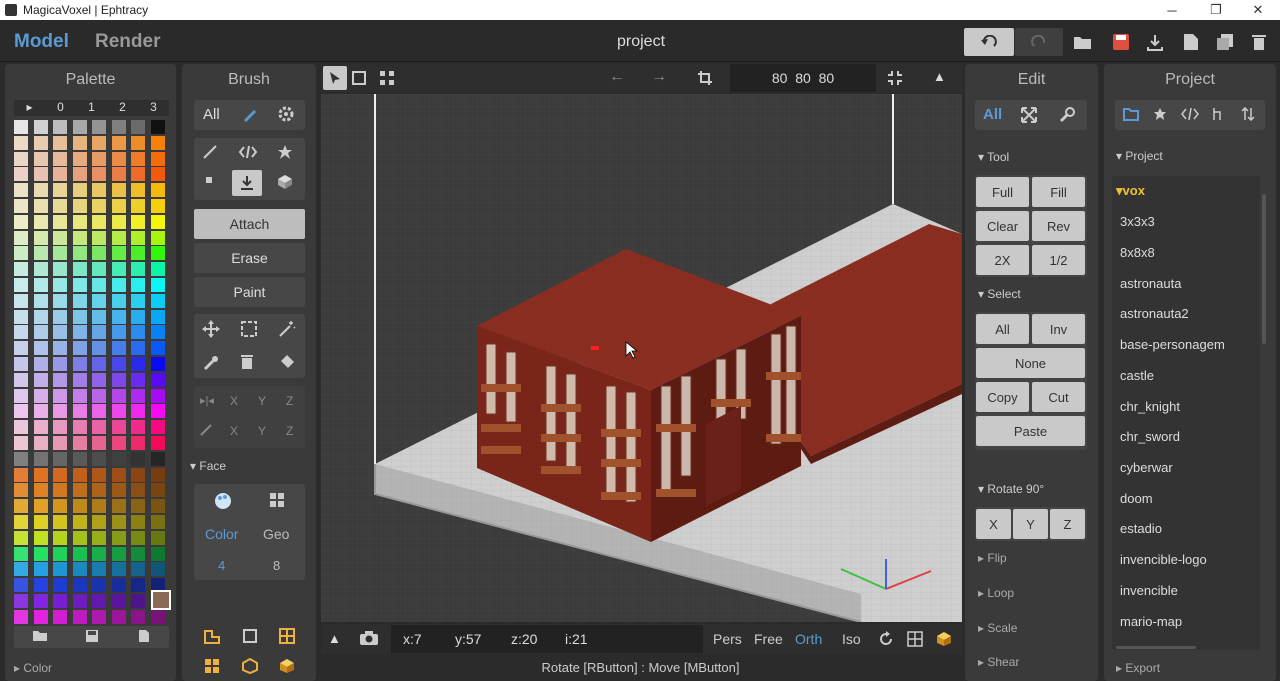  What do you see at coordinates (939, 76) in the screenshot?
I see `triangle-up-icon: ▲` at bounding box center [939, 76].